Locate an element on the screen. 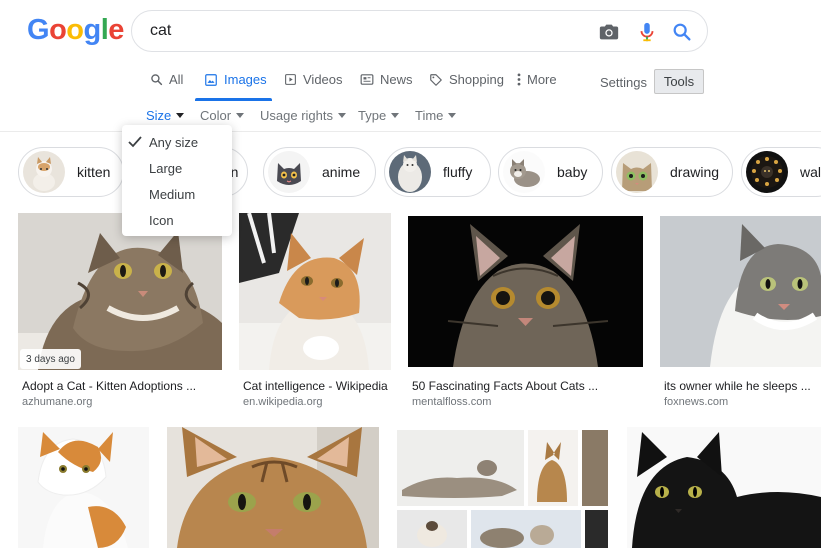 The width and height of the screenshot is (821, 548). logo-letter: G is located at coordinates (38, 30).